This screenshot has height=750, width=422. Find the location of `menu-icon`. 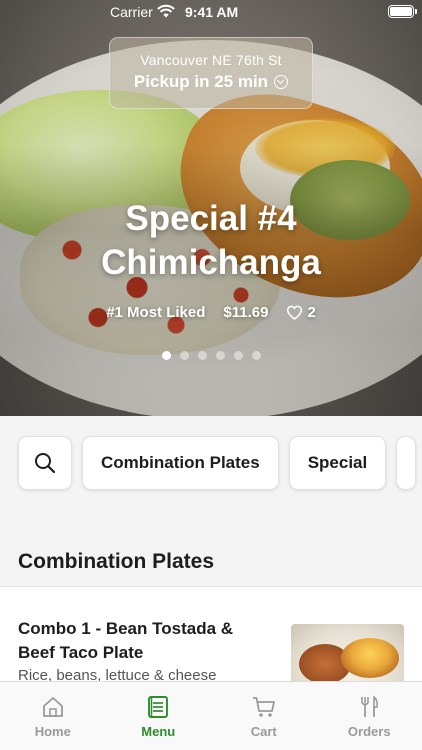

menu-icon is located at coordinates (158, 707).